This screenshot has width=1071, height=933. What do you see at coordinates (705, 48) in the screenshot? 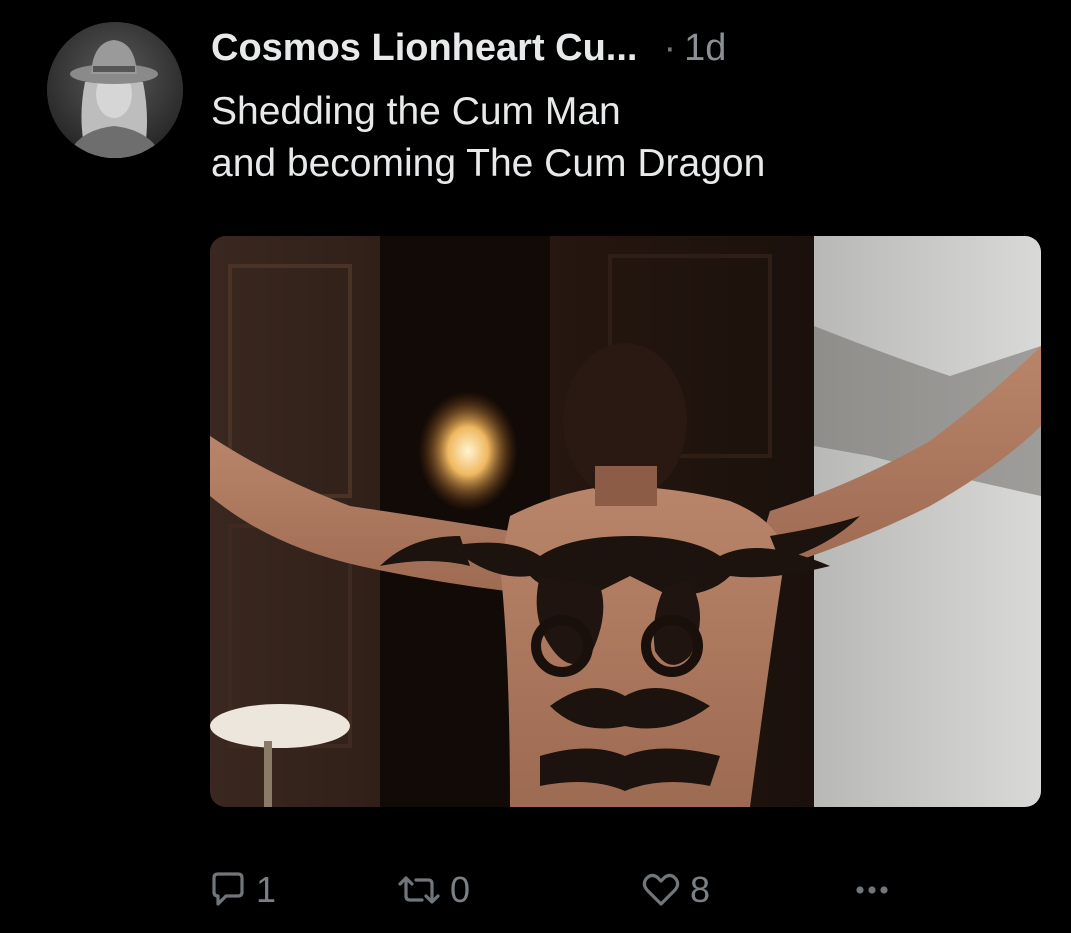
I see `post-timestamp: 1d` at bounding box center [705, 48].